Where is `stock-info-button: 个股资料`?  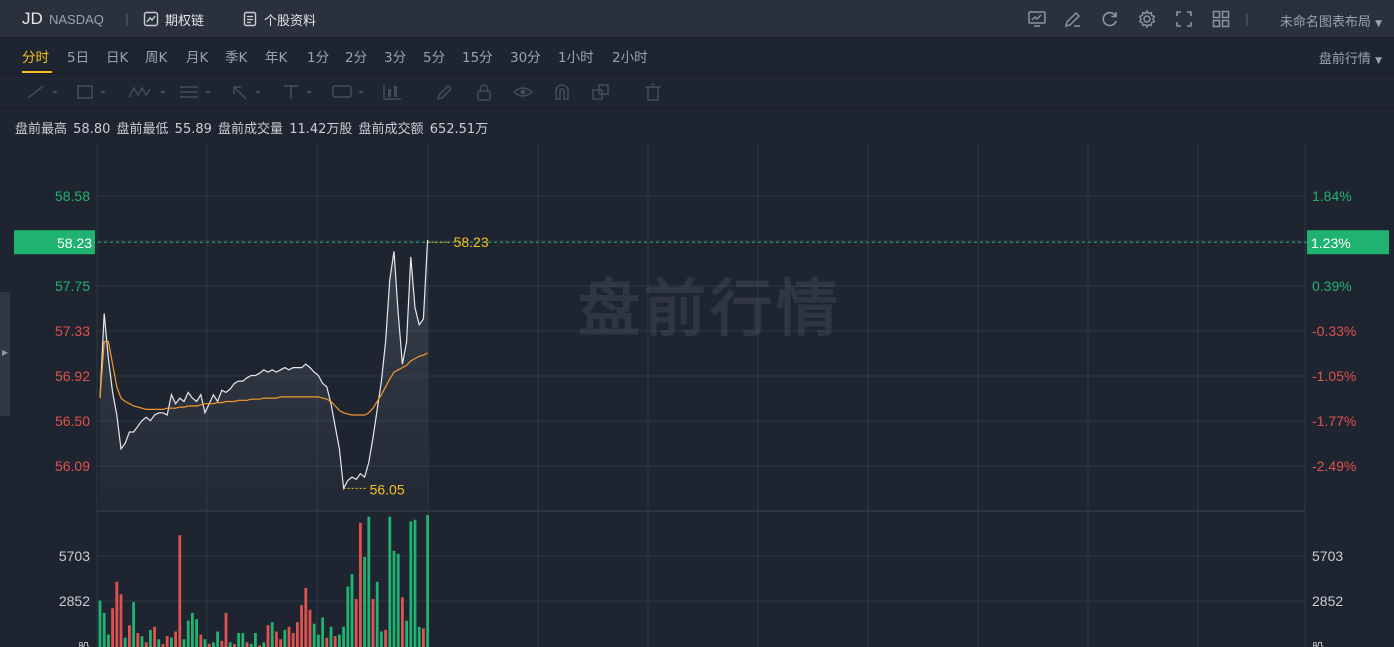
stock-info-button: 个股资料 is located at coordinates (279, 19).